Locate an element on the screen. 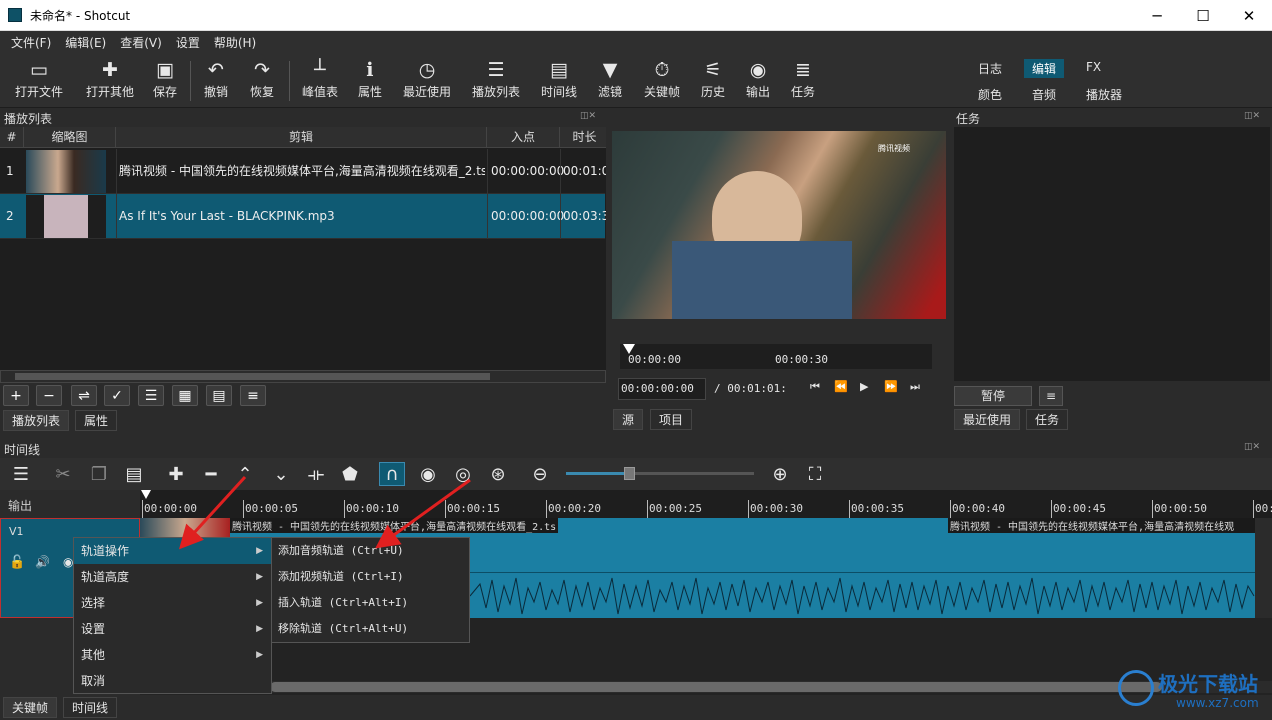  playlist-tiles-view-button: ▦ is located at coordinates (185, 395).